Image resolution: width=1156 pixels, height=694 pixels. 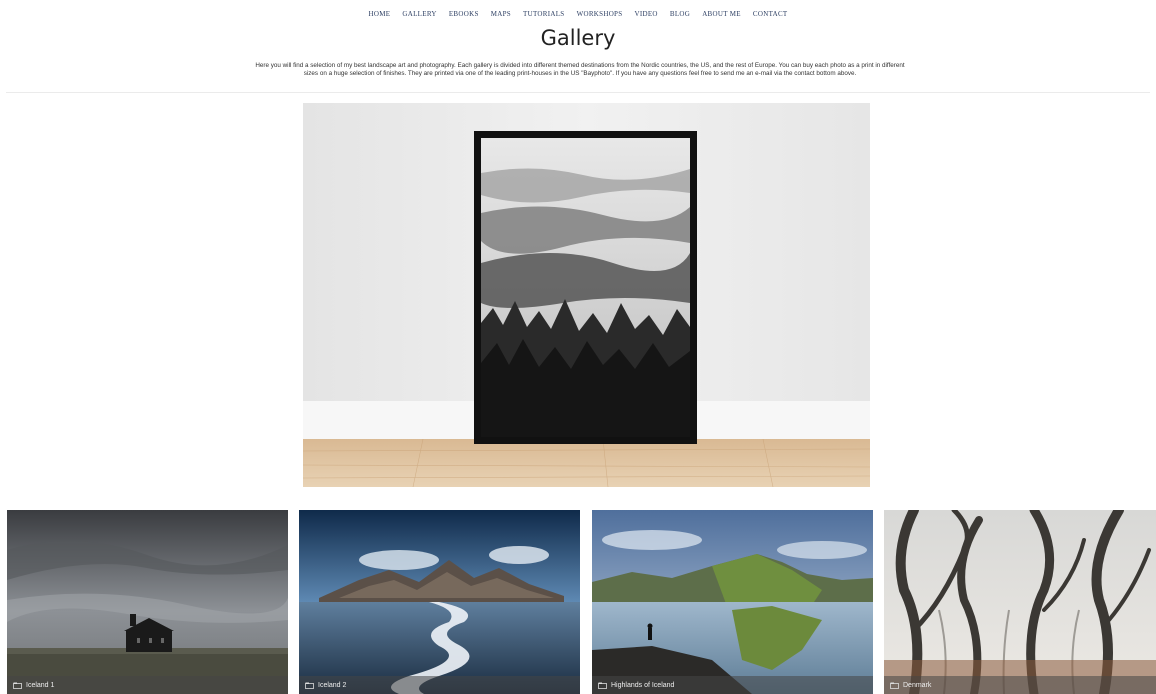 I want to click on nav-about-me: ABOUT ME, so click(x=721, y=14).